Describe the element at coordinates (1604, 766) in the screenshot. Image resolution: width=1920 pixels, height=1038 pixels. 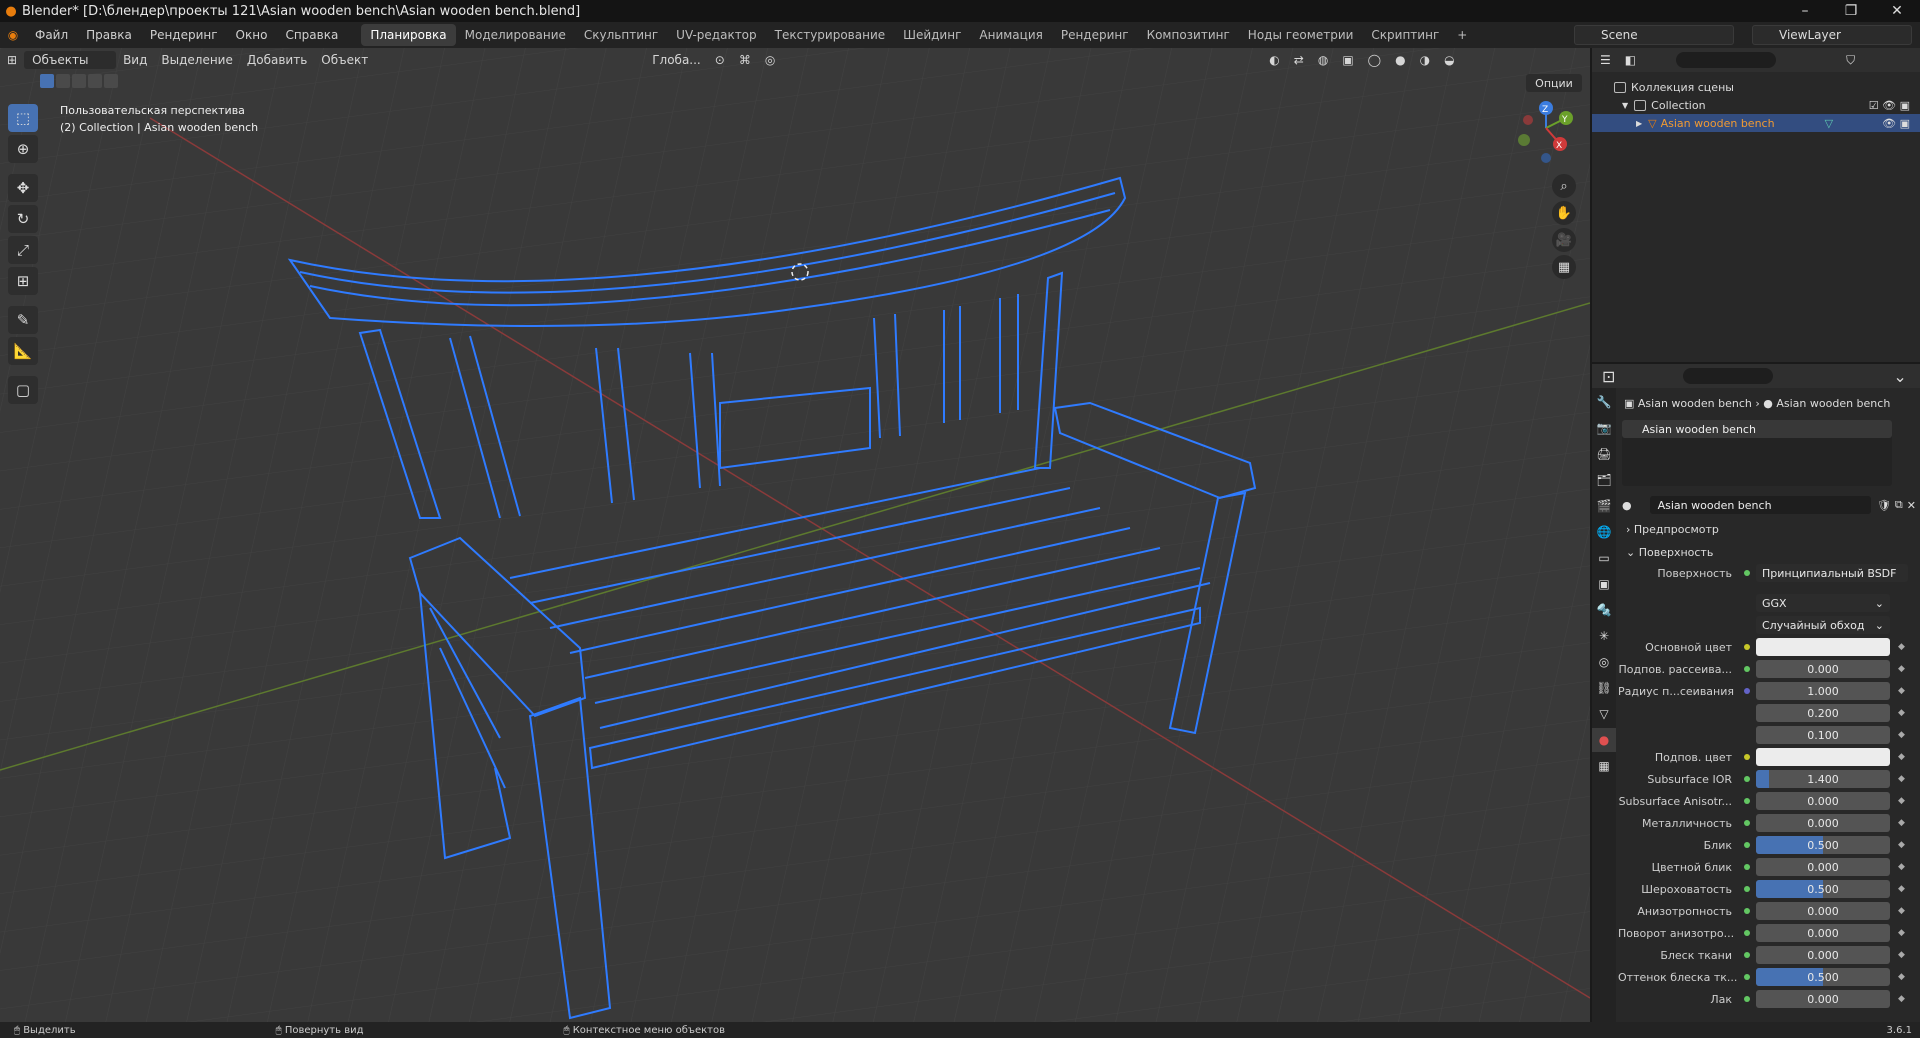
I see `texture-tab-icon: ▦` at that location.